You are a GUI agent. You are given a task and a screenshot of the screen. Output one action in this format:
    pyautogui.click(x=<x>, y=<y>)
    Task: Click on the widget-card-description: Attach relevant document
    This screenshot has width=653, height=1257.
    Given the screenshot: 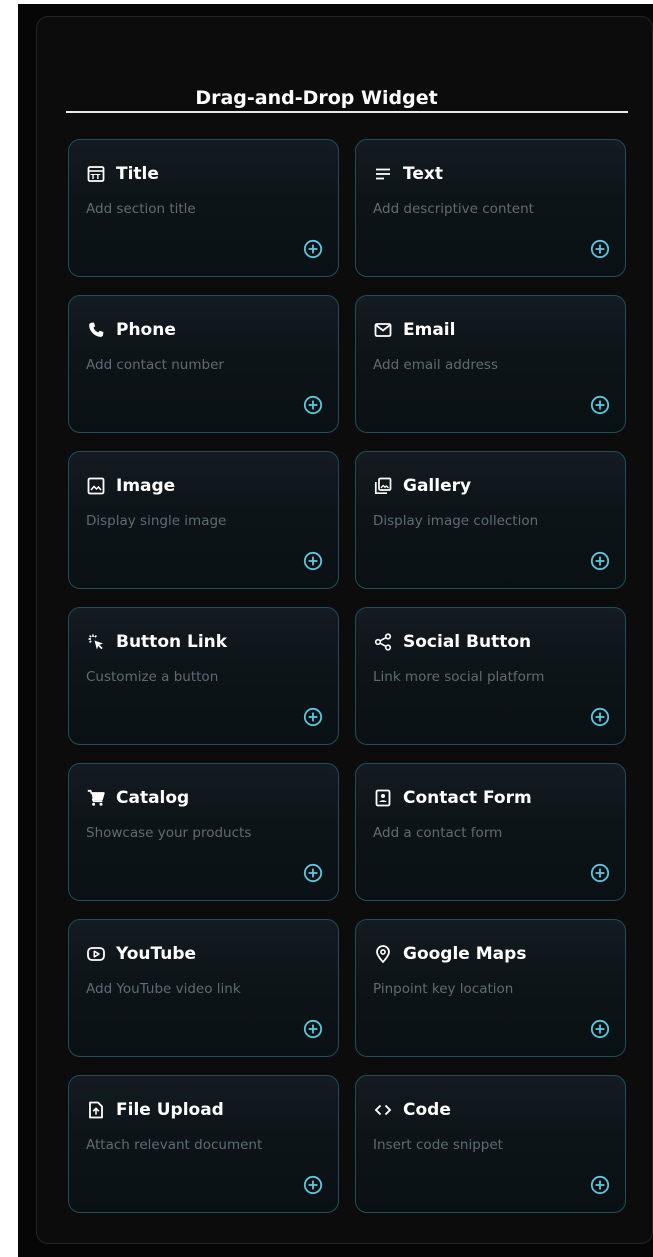 What is the action you would take?
    pyautogui.click(x=174, y=1145)
    